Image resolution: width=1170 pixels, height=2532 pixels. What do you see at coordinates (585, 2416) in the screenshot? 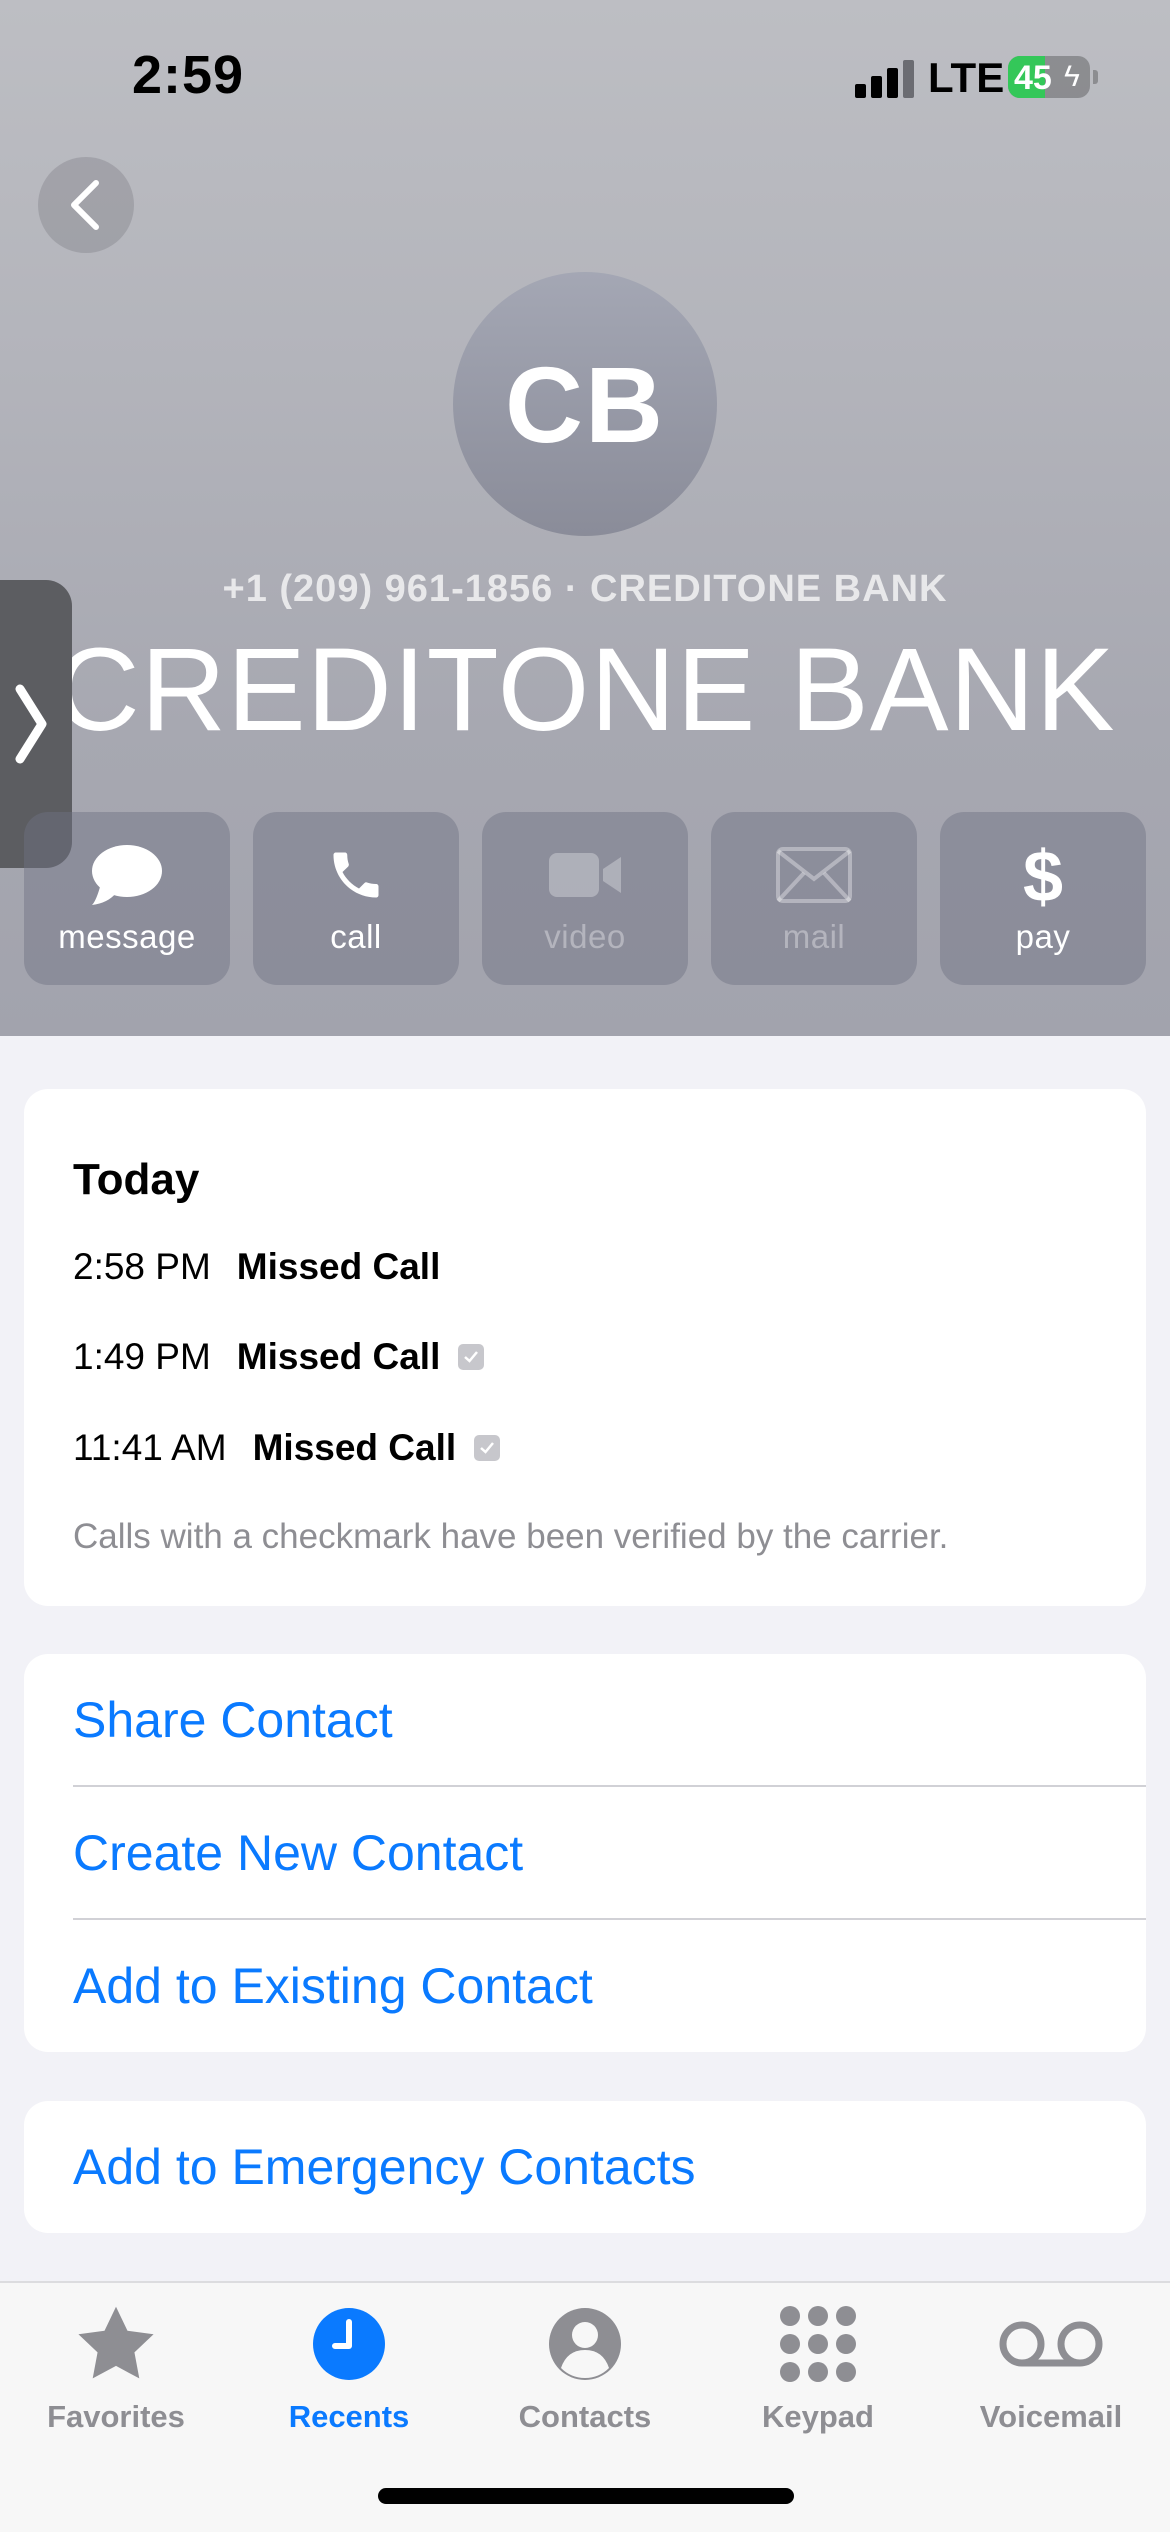
I see `tab-label: Contacts` at bounding box center [585, 2416].